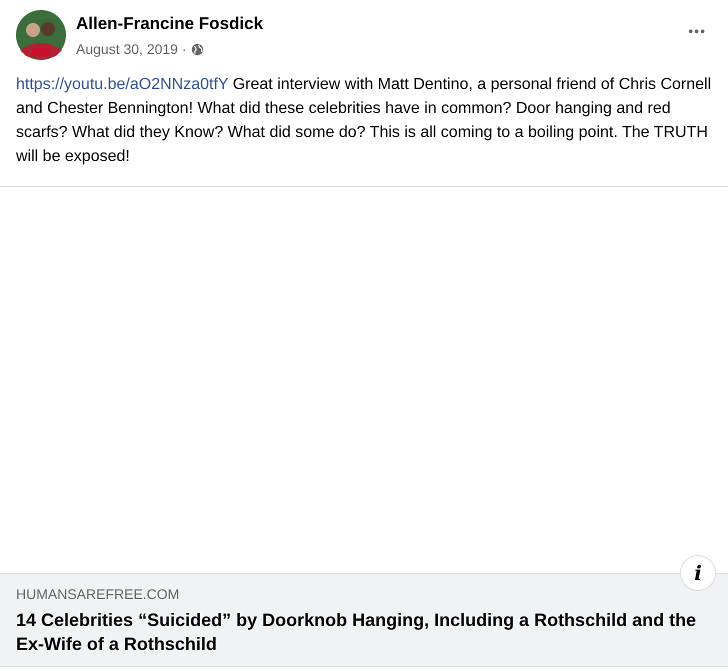 The width and height of the screenshot is (728, 671). Describe the element at coordinates (697, 31) in the screenshot. I see `more-options-button: •••` at that location.